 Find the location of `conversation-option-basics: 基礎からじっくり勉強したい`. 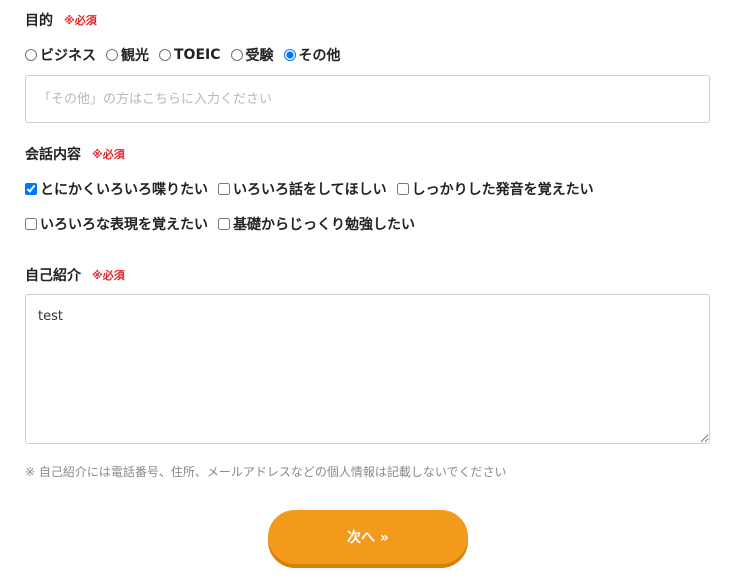

conversation-option-basics: 基礎からじっくり勉強したい is located at coordinates (316, 224).